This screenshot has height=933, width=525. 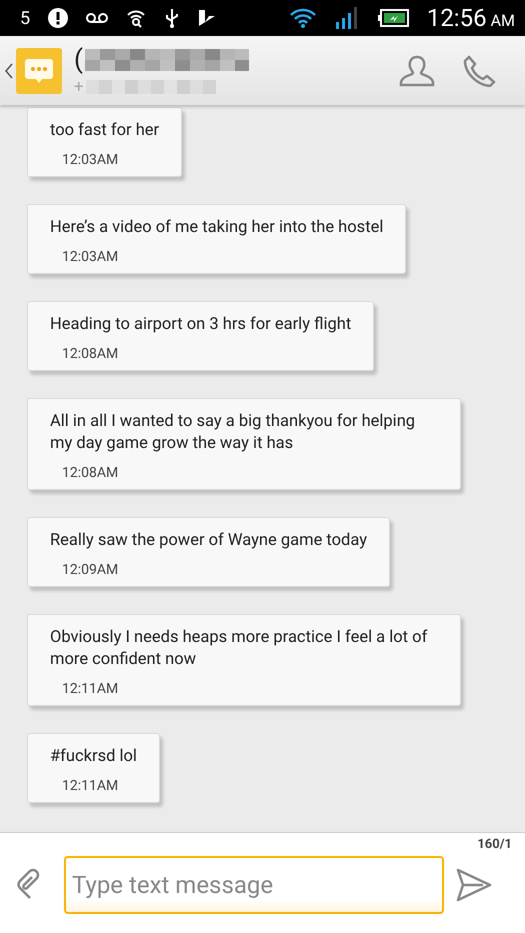 What do you see at coordinates (417, 70) in the screenshot?
I see `contact-icon` at bounding box center [417, 70].